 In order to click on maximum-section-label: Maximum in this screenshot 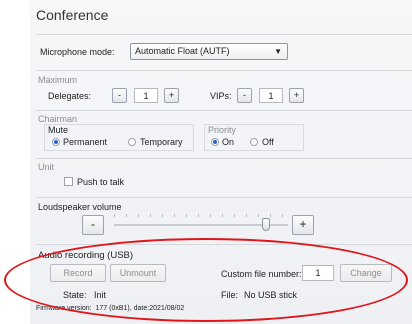, I will do `click(58, 80)`.